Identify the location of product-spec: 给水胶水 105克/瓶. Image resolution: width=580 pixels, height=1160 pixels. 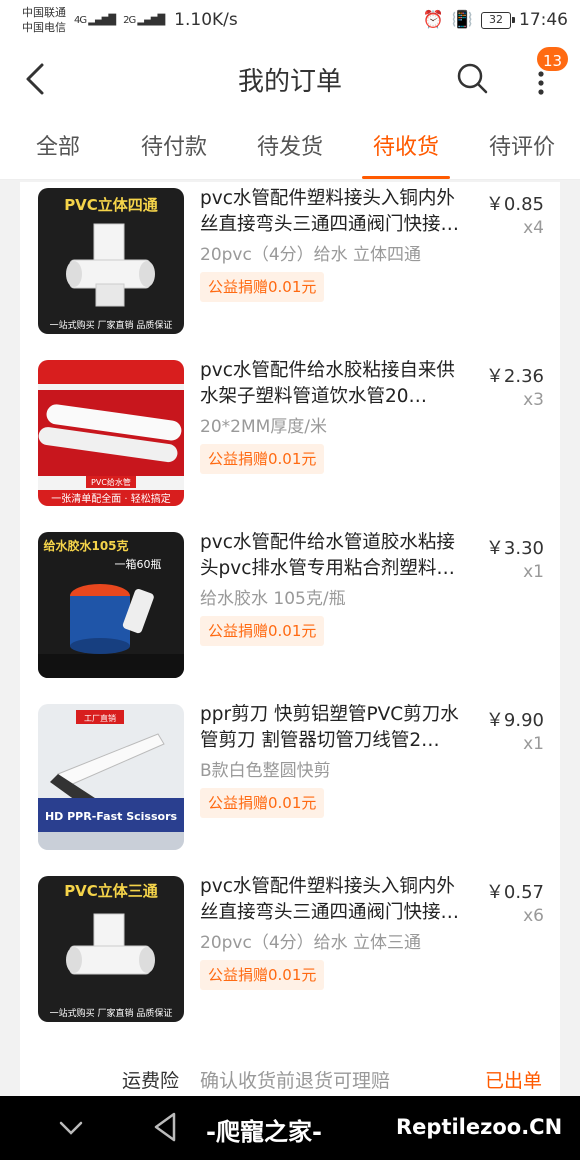
(273, 599).